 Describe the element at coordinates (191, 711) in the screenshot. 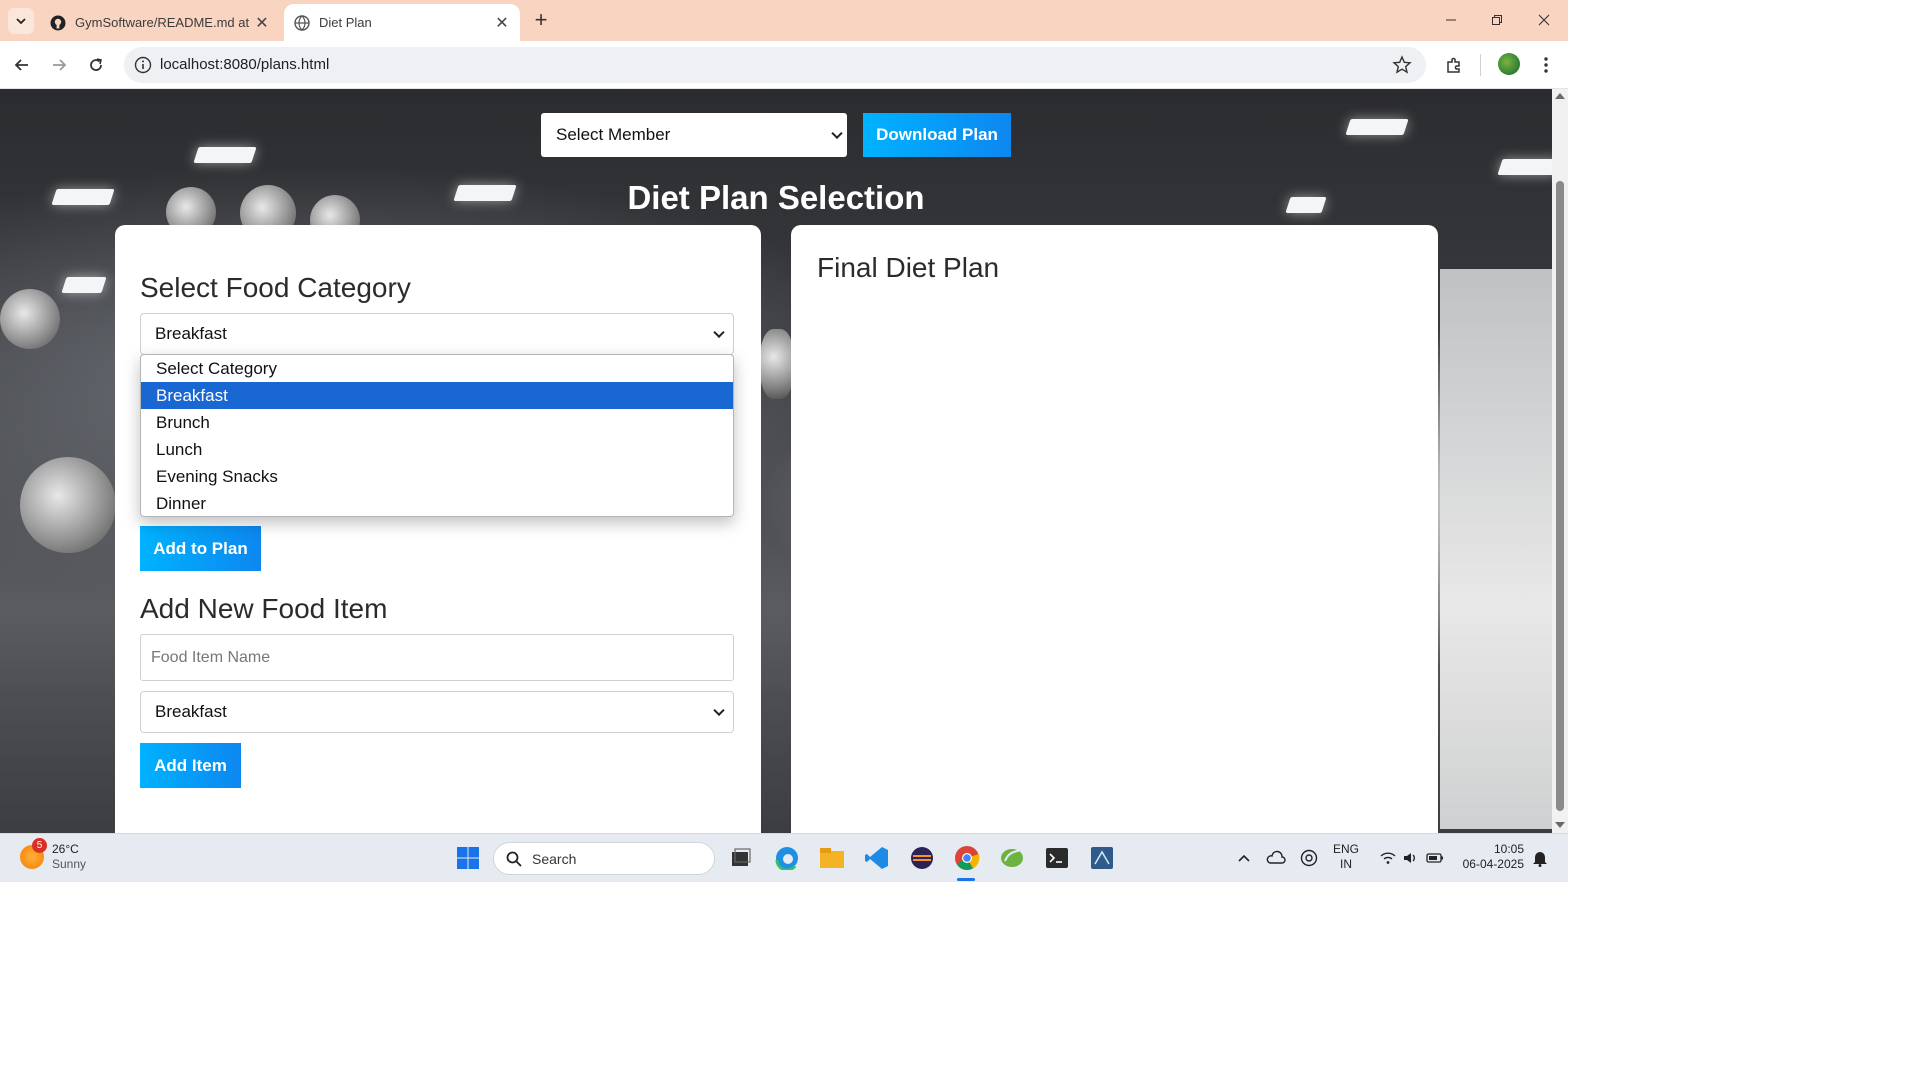

I see `new-item-category-value: Breakfast` at that location.